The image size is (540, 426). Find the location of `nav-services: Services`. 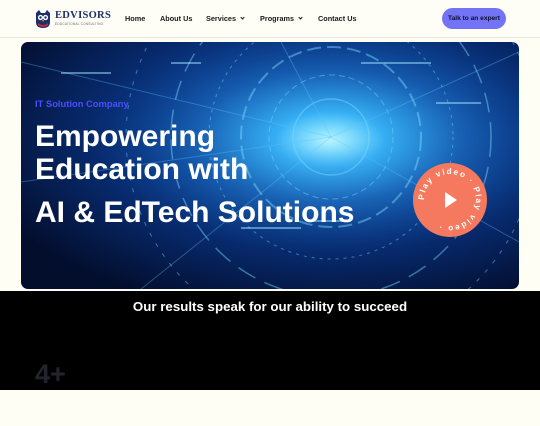

nav-services: Services is located at coordinates (225, 18).